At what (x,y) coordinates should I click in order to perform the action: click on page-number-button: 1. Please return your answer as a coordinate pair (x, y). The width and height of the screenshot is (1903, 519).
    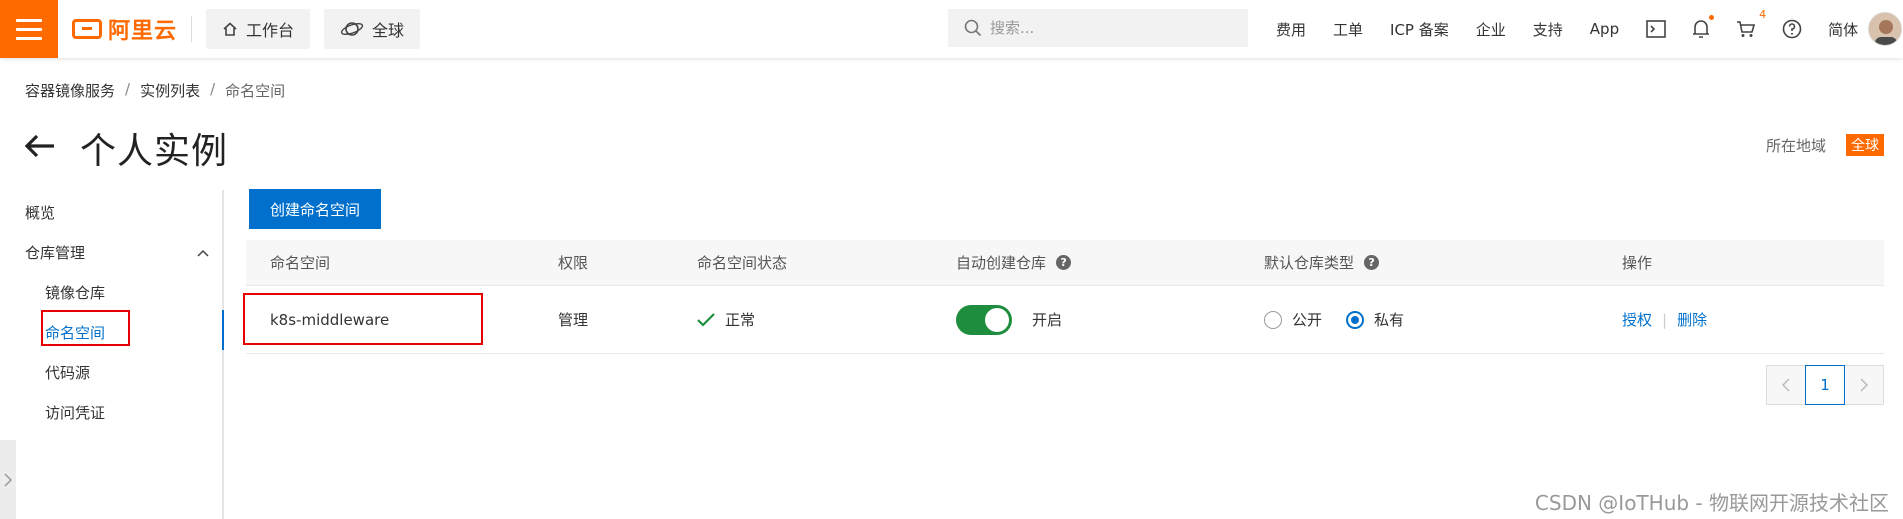
    Looking at the image, I should click on (1825, 385).